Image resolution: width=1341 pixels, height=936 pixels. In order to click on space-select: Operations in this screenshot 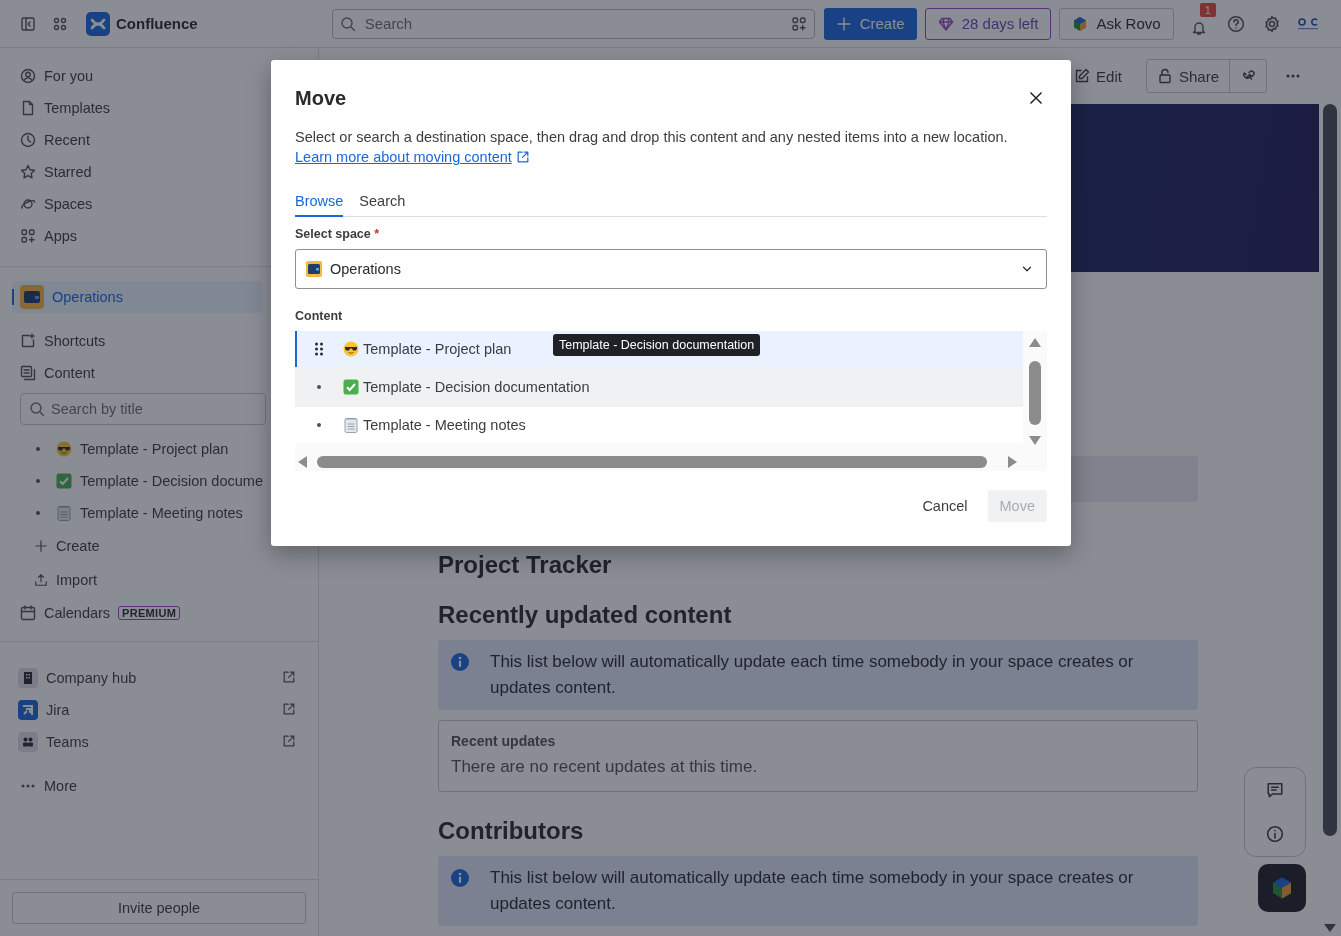, I will do `click(671, 269)`.